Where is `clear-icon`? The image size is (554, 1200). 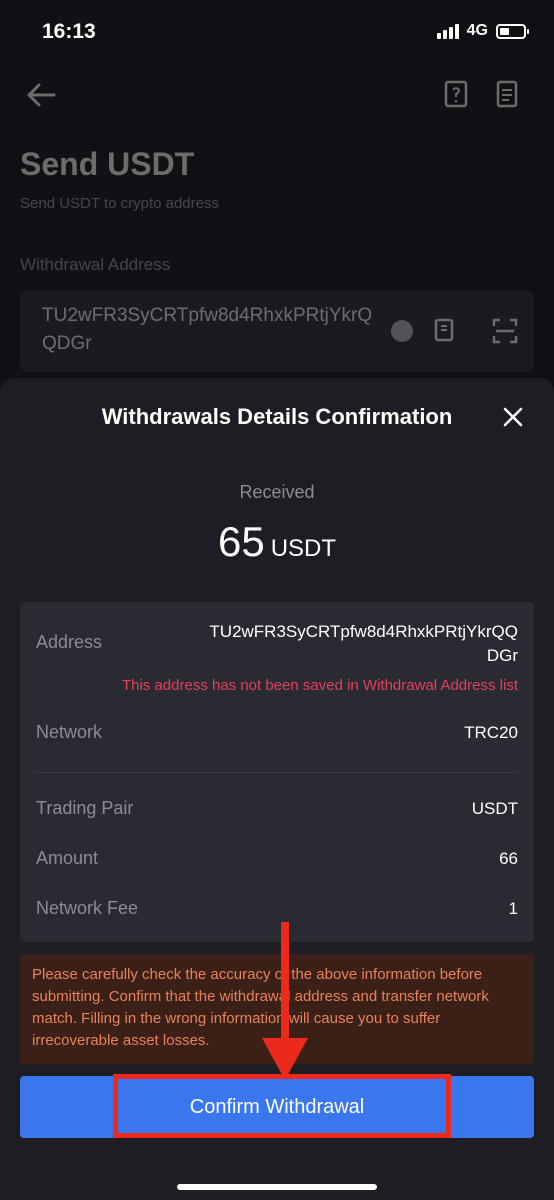
clear-icon is located at coordinates (402, 331).